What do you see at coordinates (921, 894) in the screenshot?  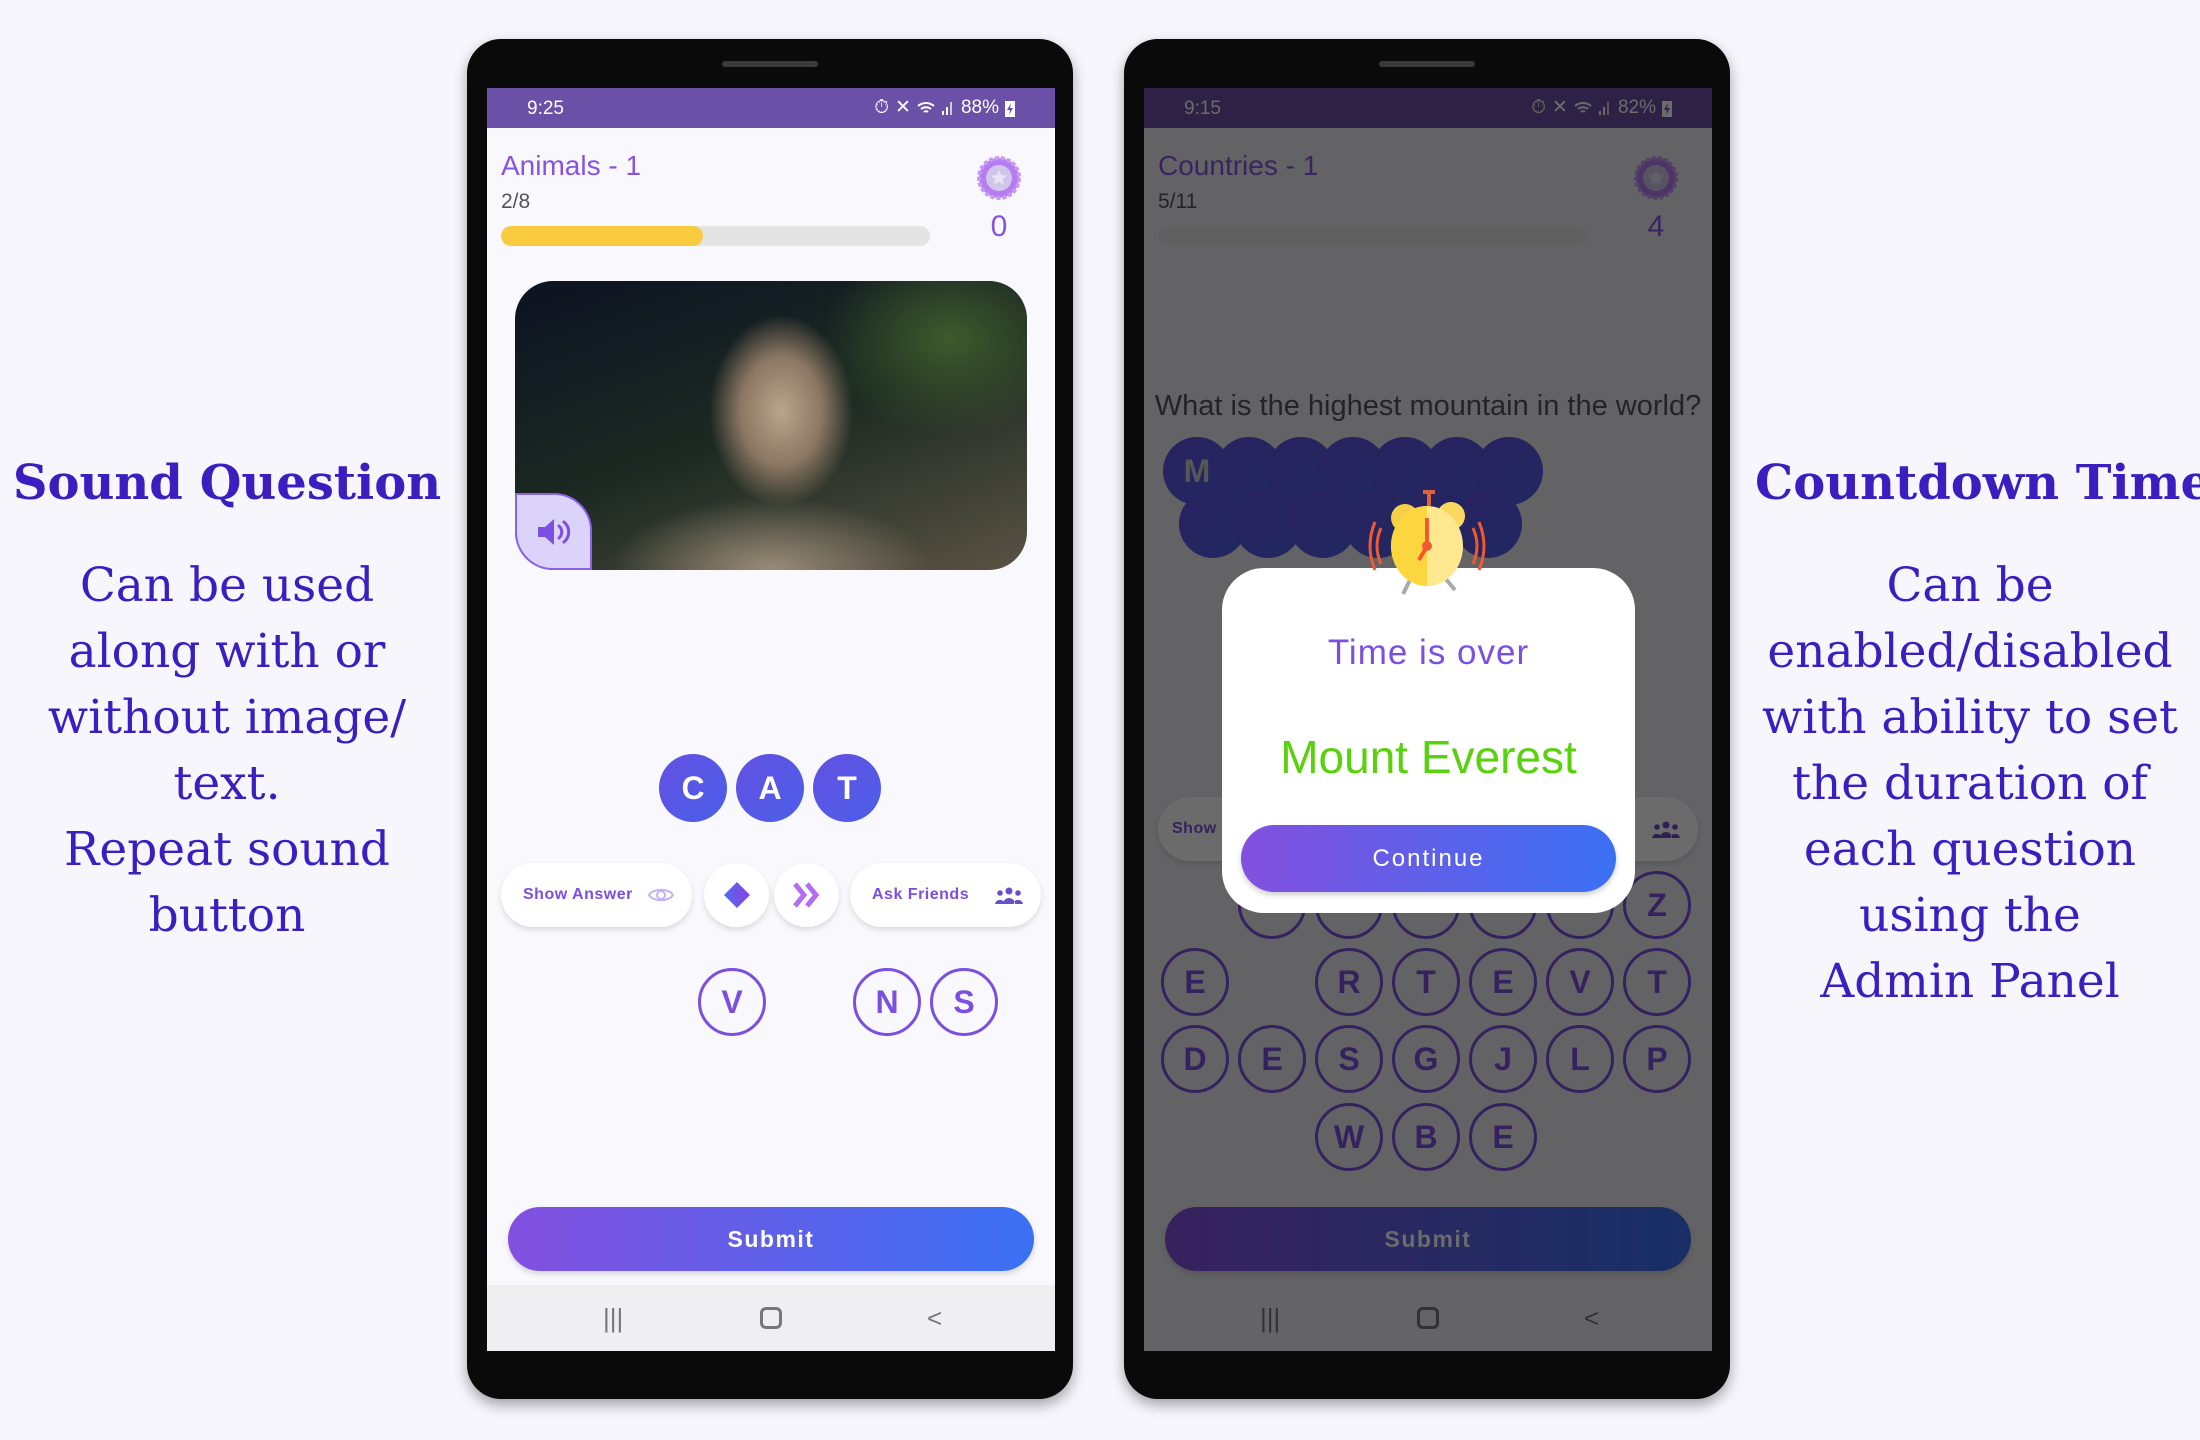 I see `ask-friends-label: Ask Friends` at bounding box center [921, 894].